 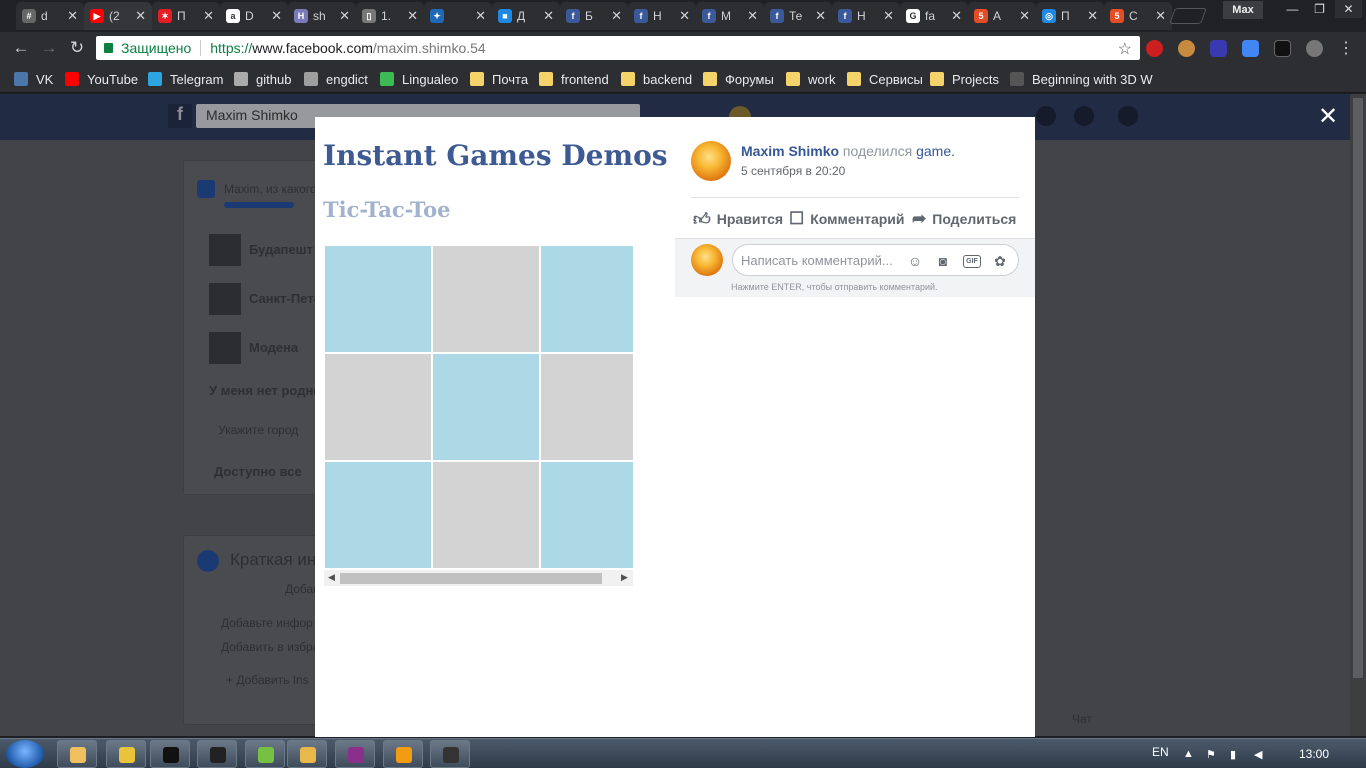 What do you see at coordinates (126, 754) in the screenshot?
I see `taskbar-app-chrome` at bounding box center [126, 754].